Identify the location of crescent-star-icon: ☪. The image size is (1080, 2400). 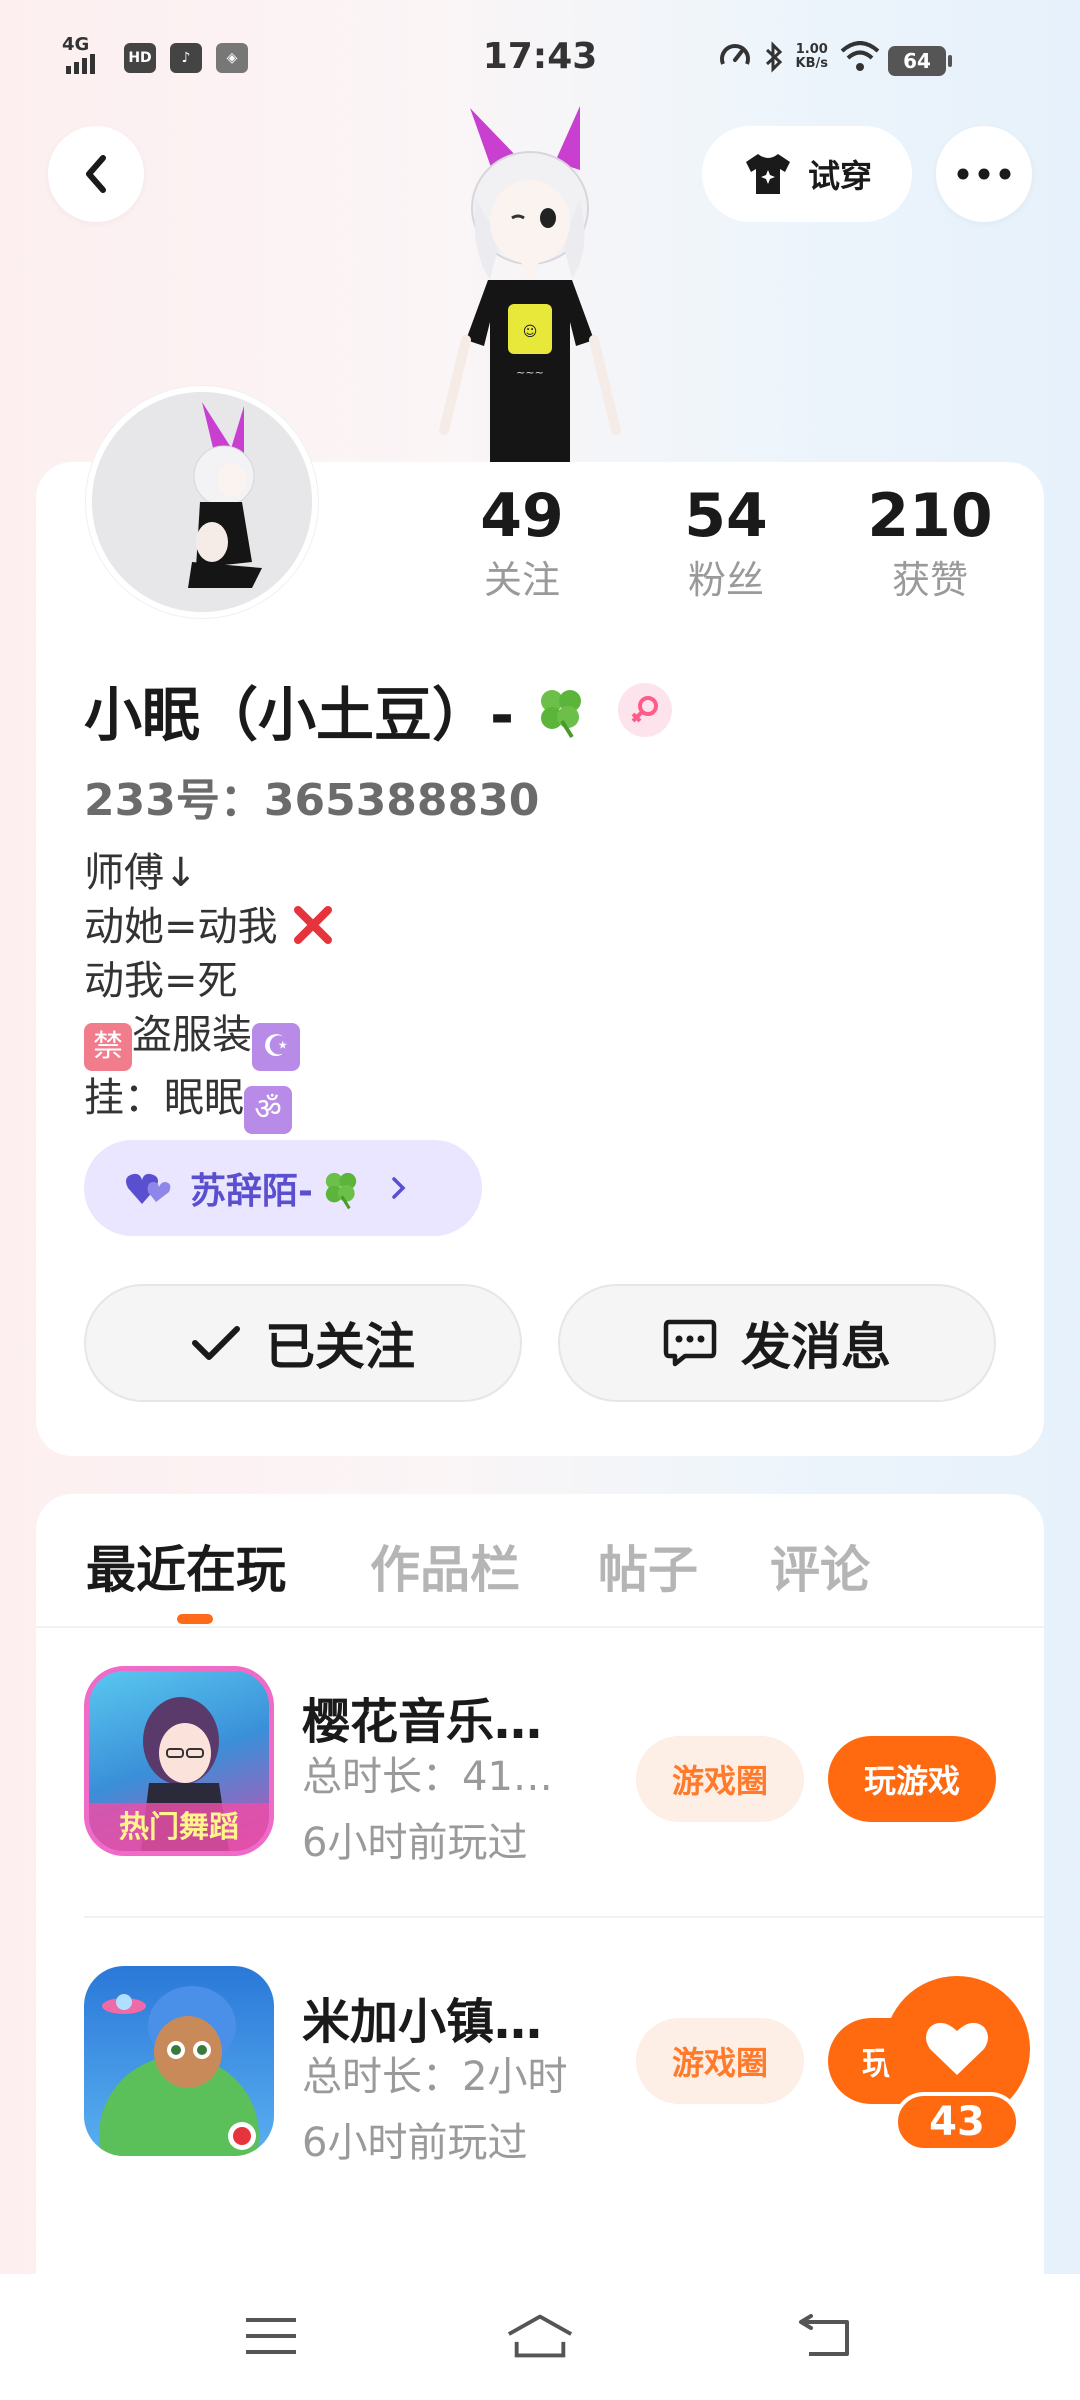
(276, 1047).